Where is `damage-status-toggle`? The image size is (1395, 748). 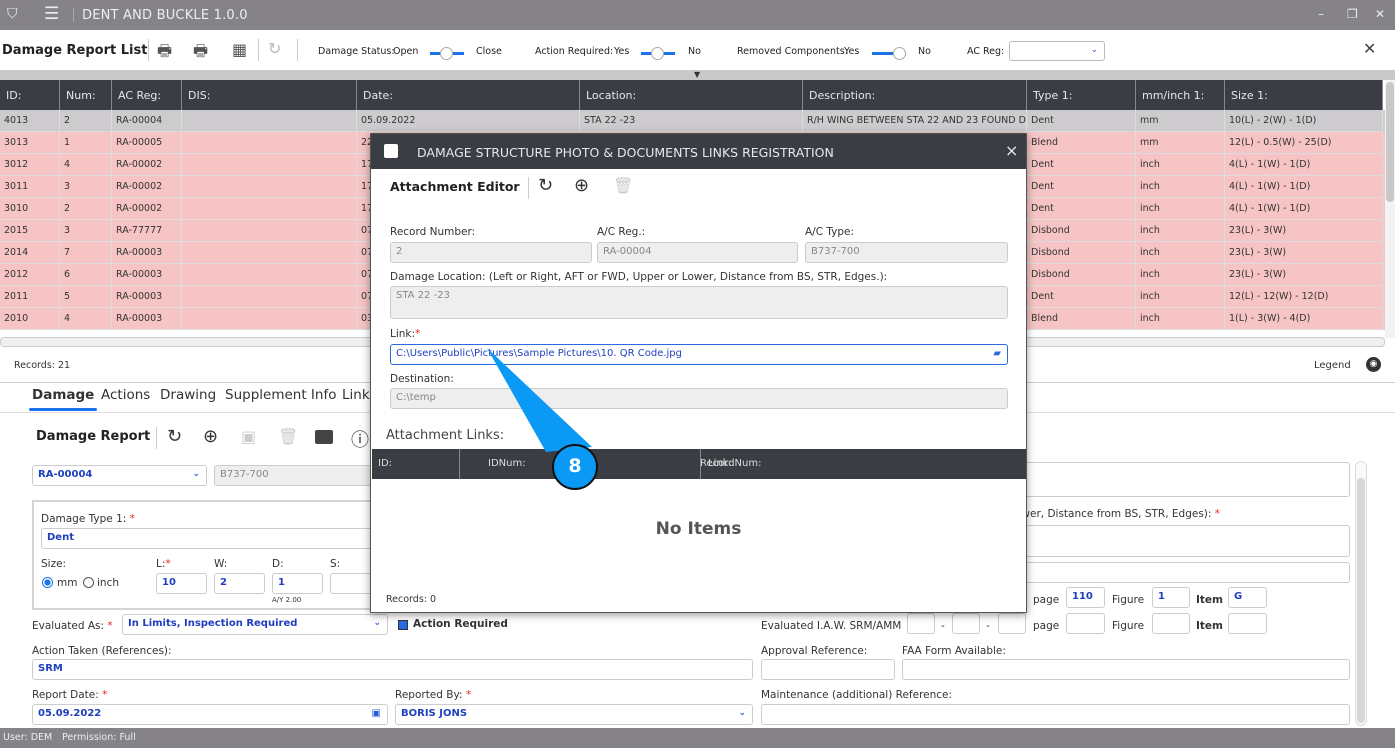 damage-status-toggle is located at coordinates (447, 53).